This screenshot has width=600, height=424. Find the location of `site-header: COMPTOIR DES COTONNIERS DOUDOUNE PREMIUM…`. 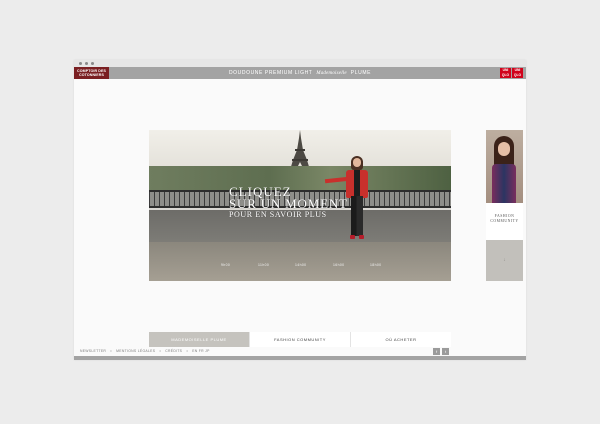

site-header: COMPTOIR DES COTONNIERS DOUDOUNE PREMIUM… is located at coordinates (300, 73).